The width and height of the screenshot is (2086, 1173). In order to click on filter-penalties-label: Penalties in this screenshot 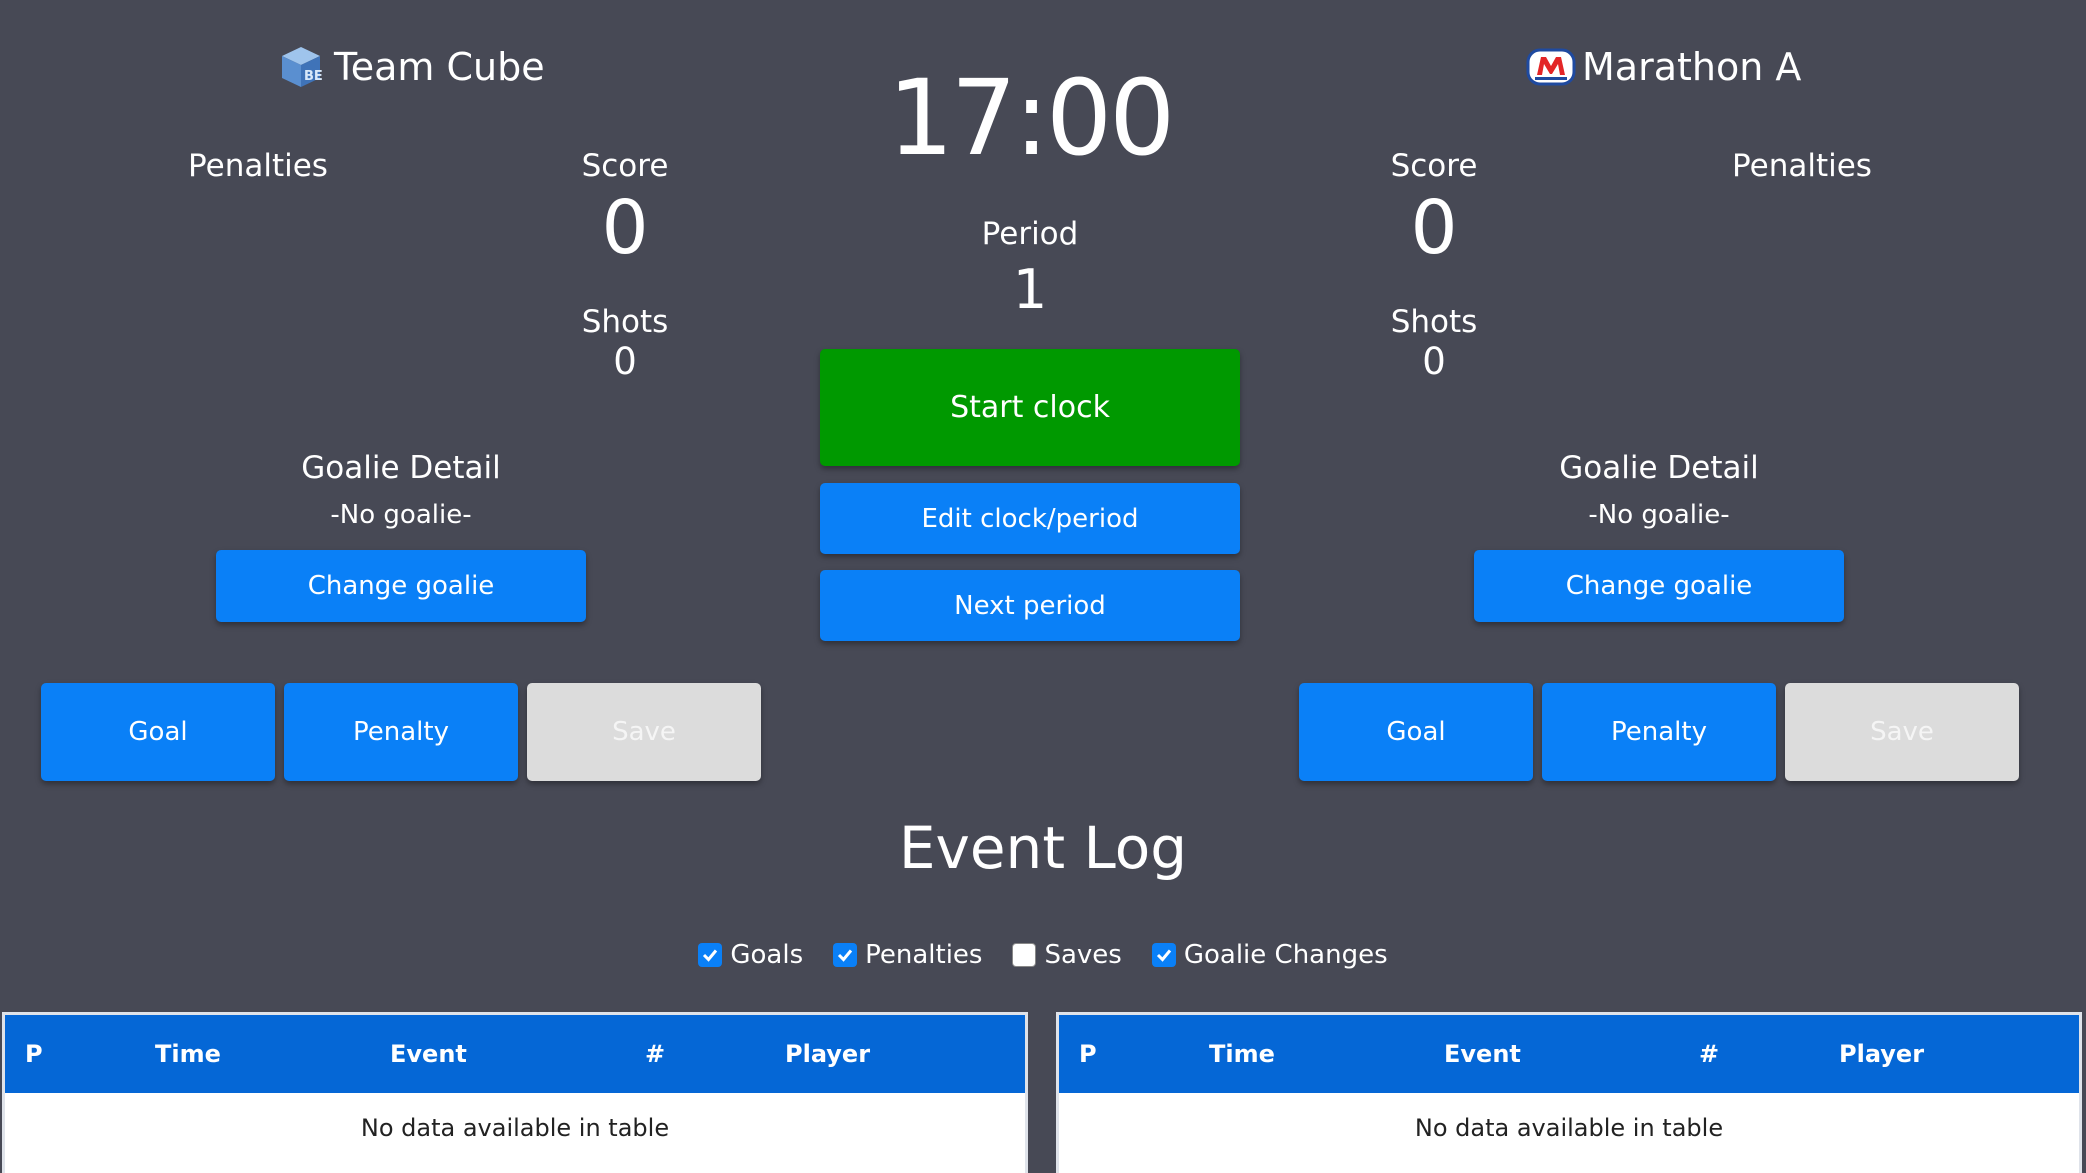, I will do `click(924, 955)`.